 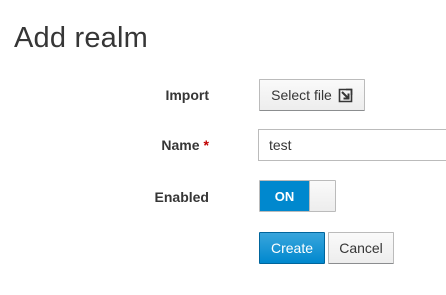 I want to click on enabled-label: Enabled, so click(x=181, y=197).